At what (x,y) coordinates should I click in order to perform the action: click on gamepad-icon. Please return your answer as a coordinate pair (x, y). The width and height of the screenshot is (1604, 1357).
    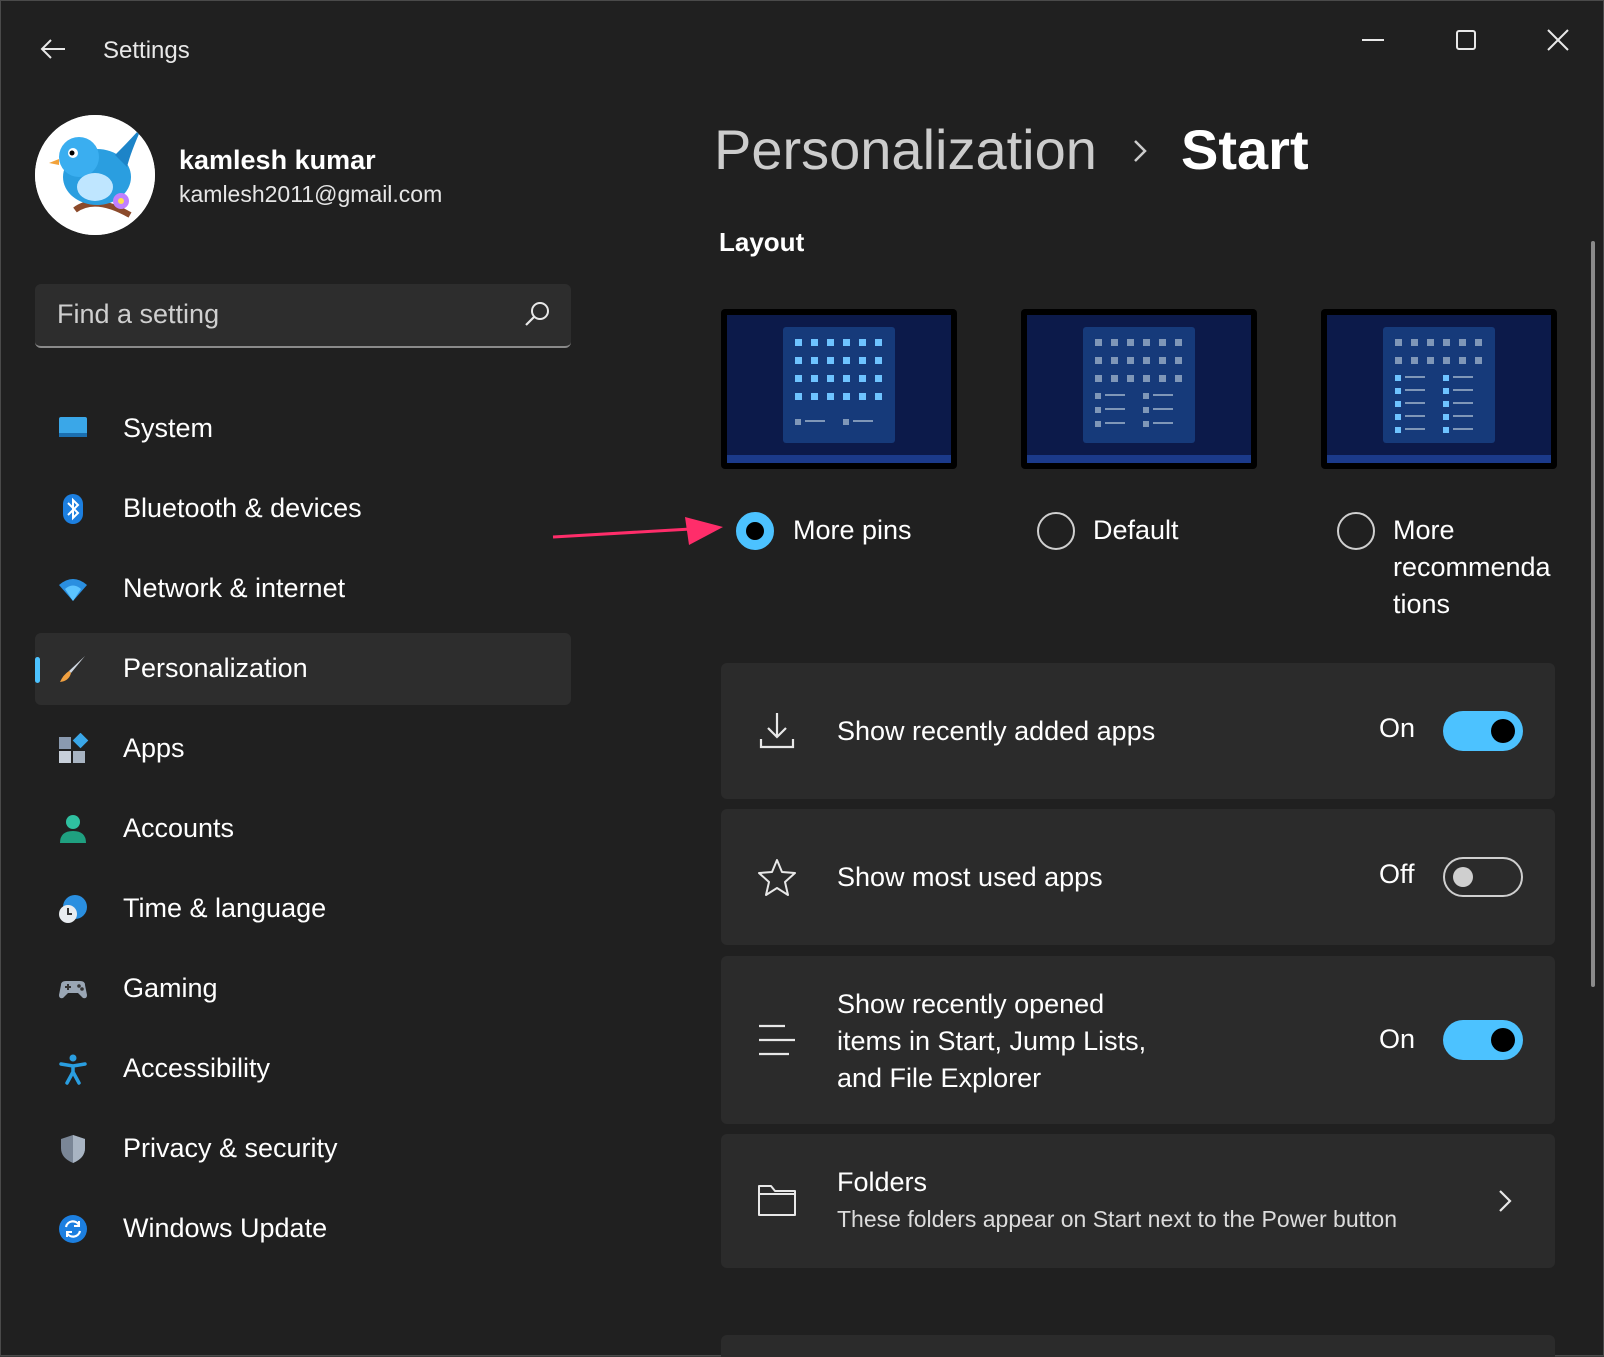
    Looking at the image, I should click on (73, 990).